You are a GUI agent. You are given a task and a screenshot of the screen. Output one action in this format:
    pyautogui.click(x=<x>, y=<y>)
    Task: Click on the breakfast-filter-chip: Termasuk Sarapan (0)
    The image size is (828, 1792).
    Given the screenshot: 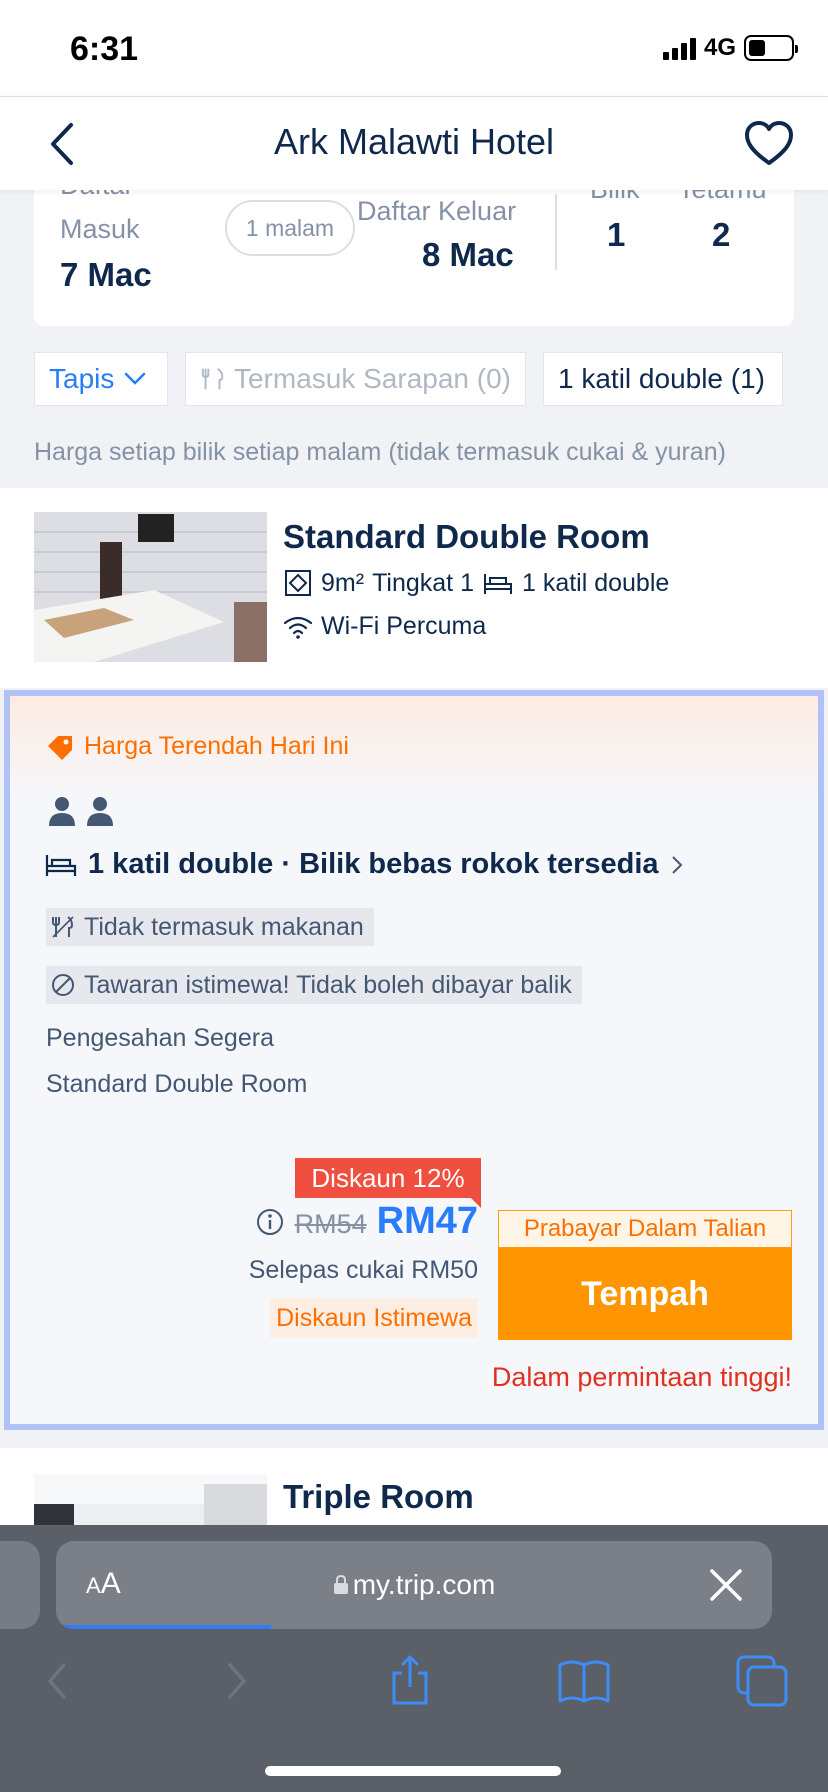 What is the action you would take?
    pyautogui.click(x=355, y=379)
    